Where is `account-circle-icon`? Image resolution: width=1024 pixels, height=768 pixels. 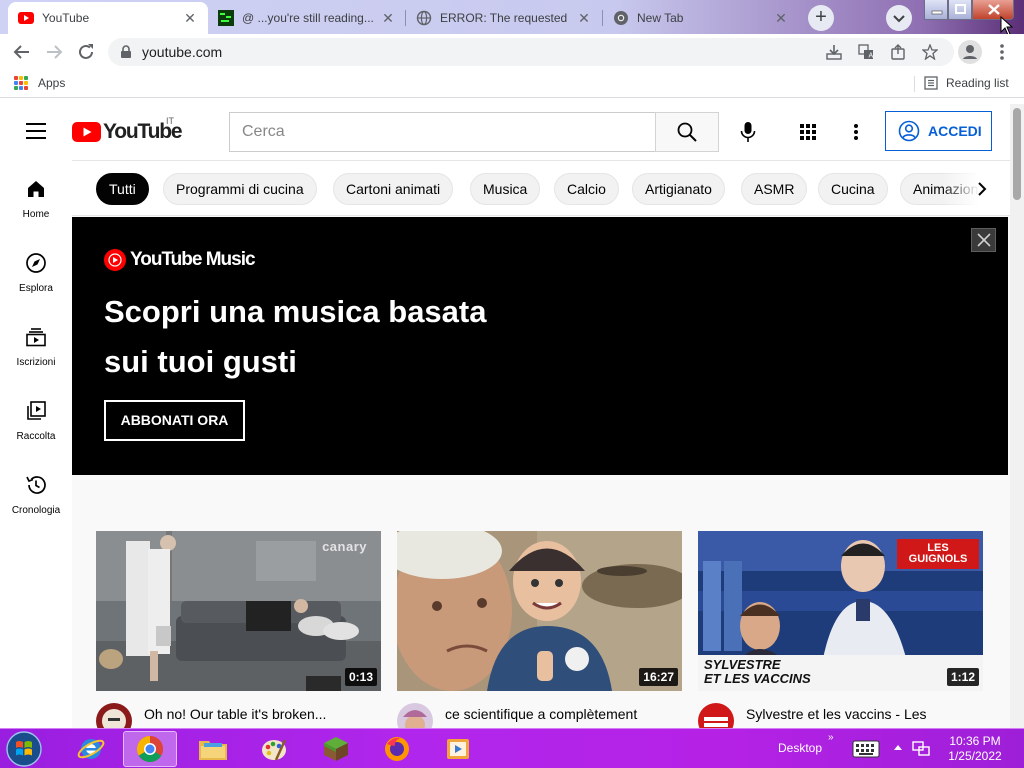 account-circle-icon is located at coordinates (909, 131).